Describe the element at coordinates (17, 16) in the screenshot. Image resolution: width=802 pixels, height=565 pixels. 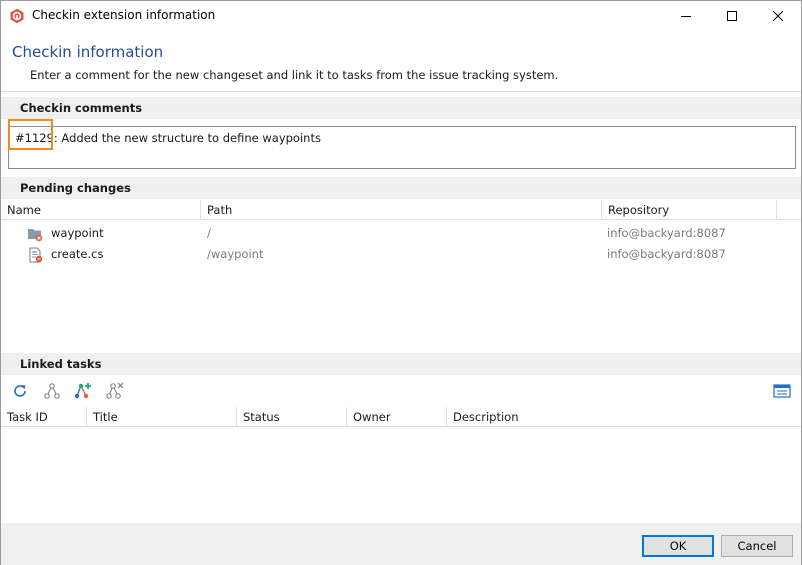
I see `plastic-scm-icon` at that location.